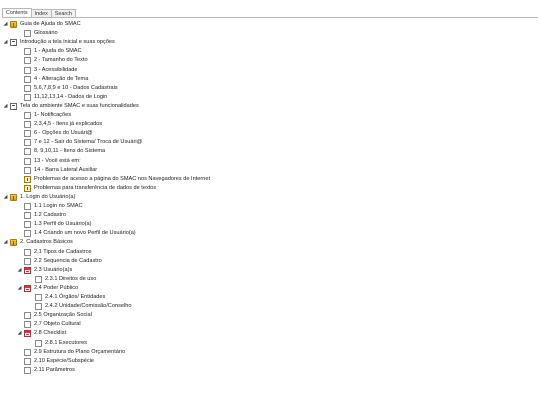 The width and height of the screenshot is (540, 405). Describe the element at coordinates (46, 242) in the screenshot. I see `tree-item-label: 2. Cadastros Básicos` at that location.